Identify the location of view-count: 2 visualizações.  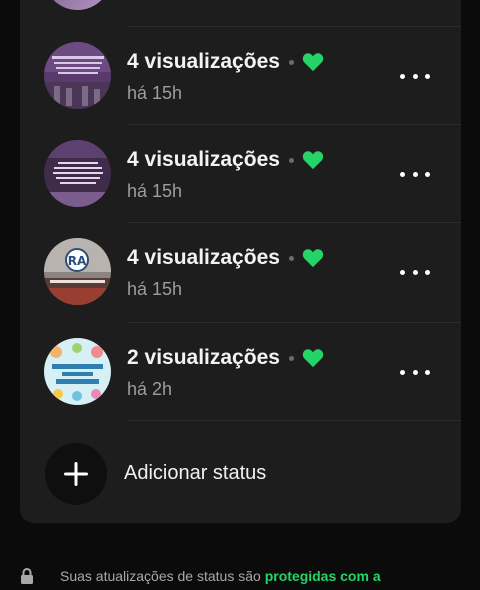
(225, 358).